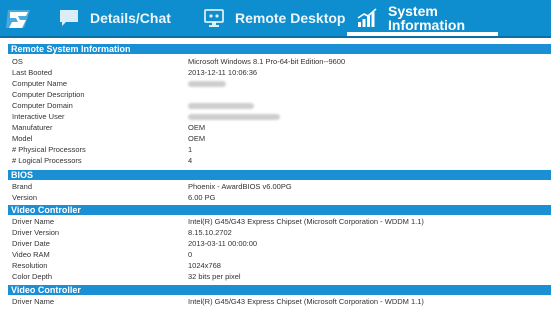 This screenshot has height=310, width=551. Describe the element at coordinates (210, 232) in the screenshot. I see `row-value: 8.15.10.2702` at that location.